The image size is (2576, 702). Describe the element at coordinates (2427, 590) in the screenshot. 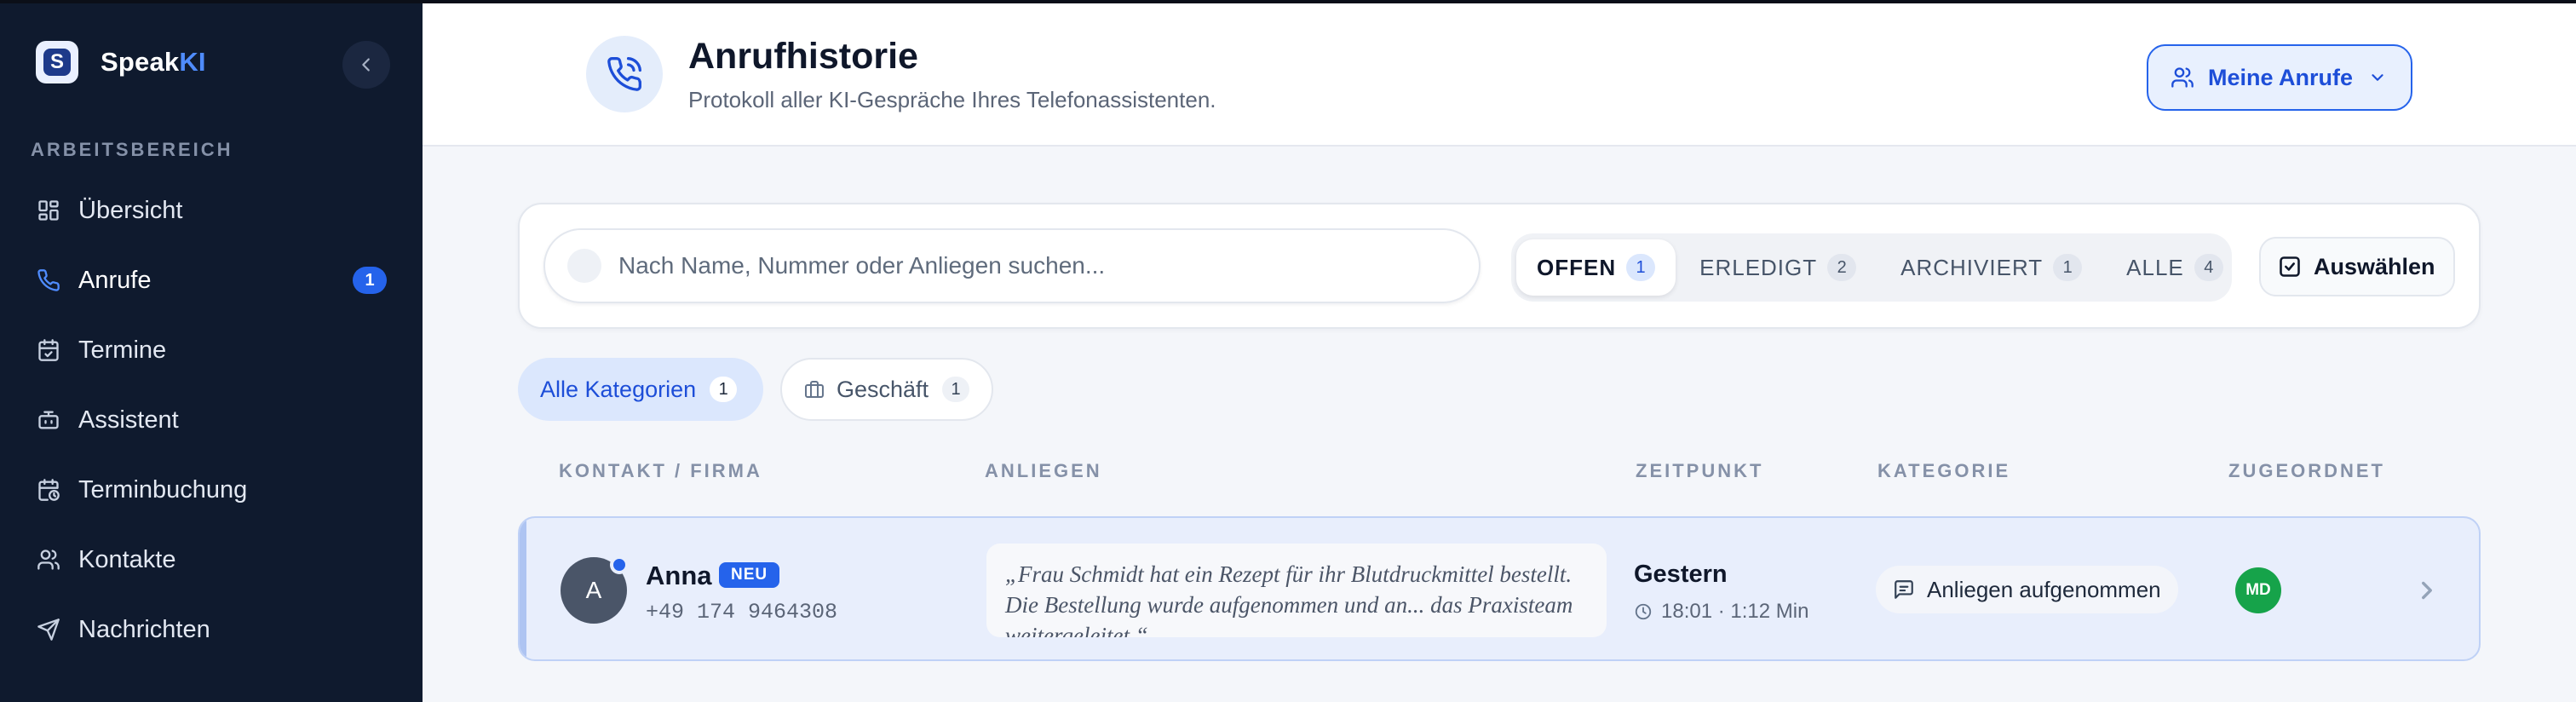

I see `chevron-right-icon` at that location.